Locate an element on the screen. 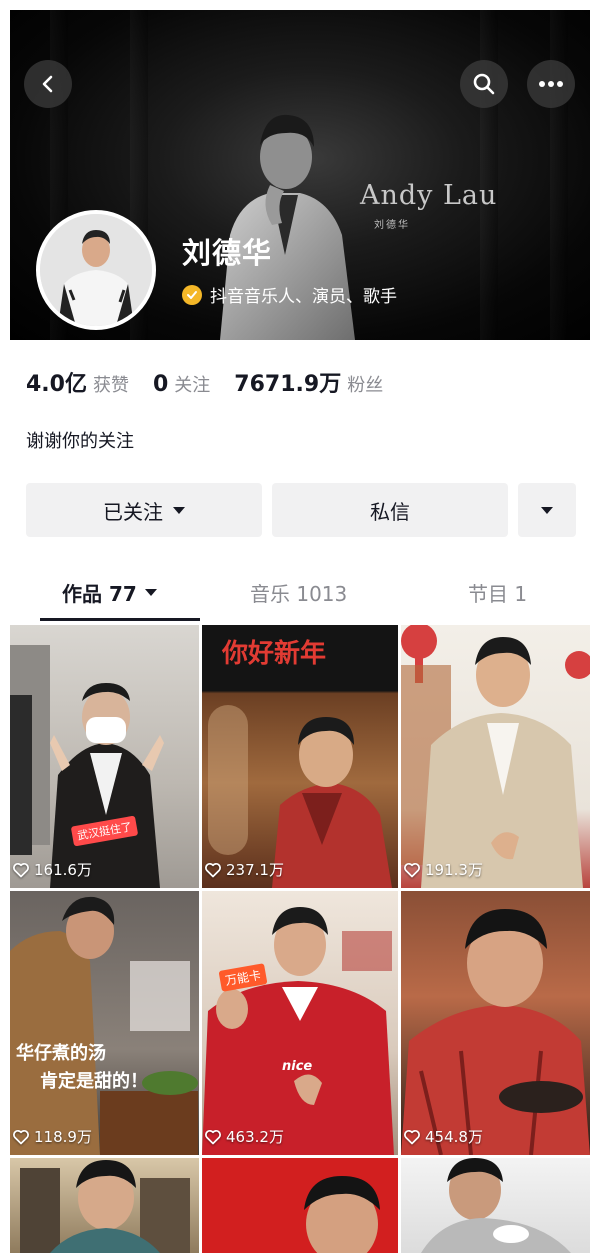 This screenshot has width=600, height=1253. followed-button: 已关注 is located at coordinates (144, 510).